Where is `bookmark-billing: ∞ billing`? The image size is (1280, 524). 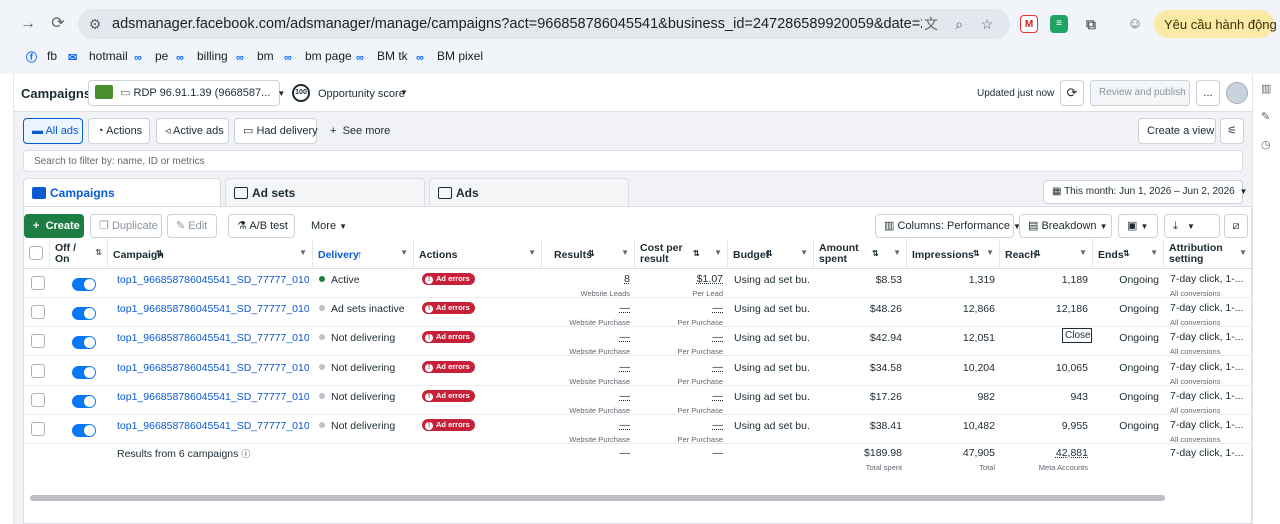 bookmark-billing: ∞ billing is located at coordinates (202, 56).